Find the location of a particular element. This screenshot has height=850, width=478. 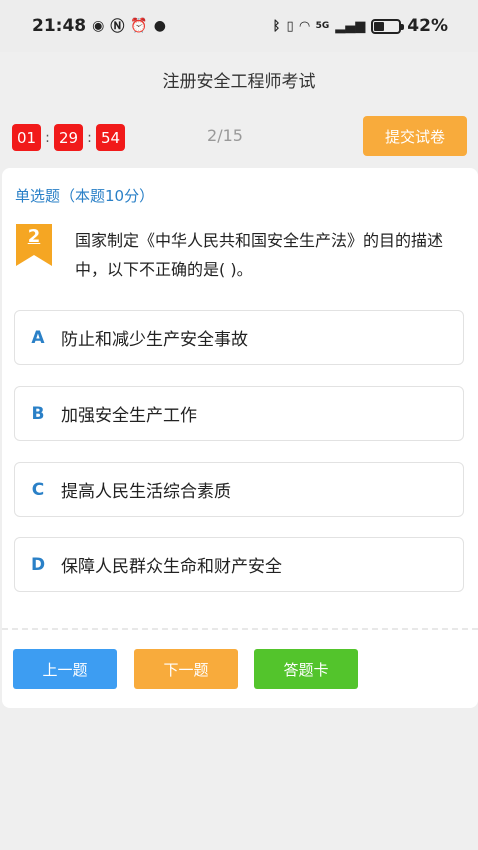

option-letter: D is located at coordinates (38, 564).